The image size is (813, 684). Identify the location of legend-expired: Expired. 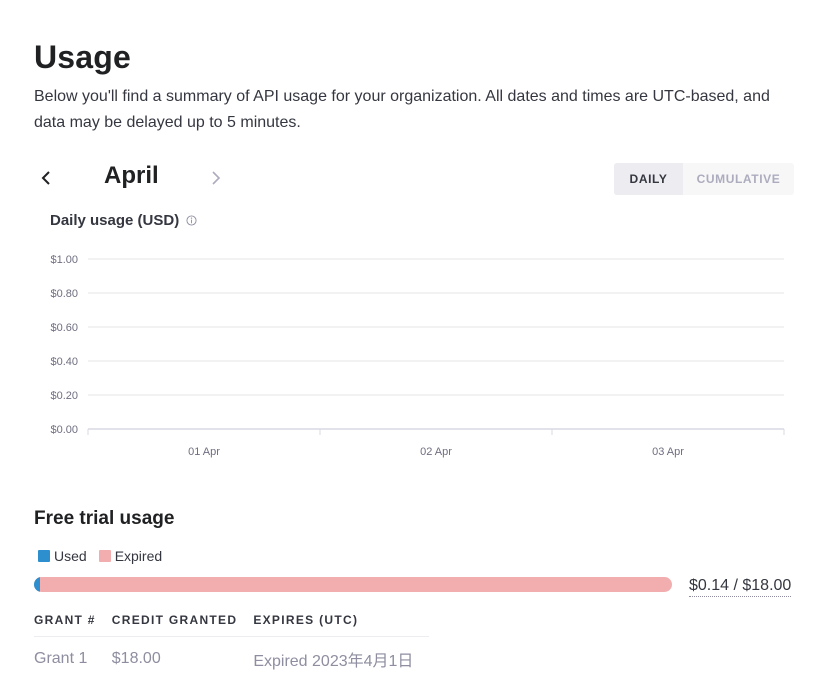
(130, 556).